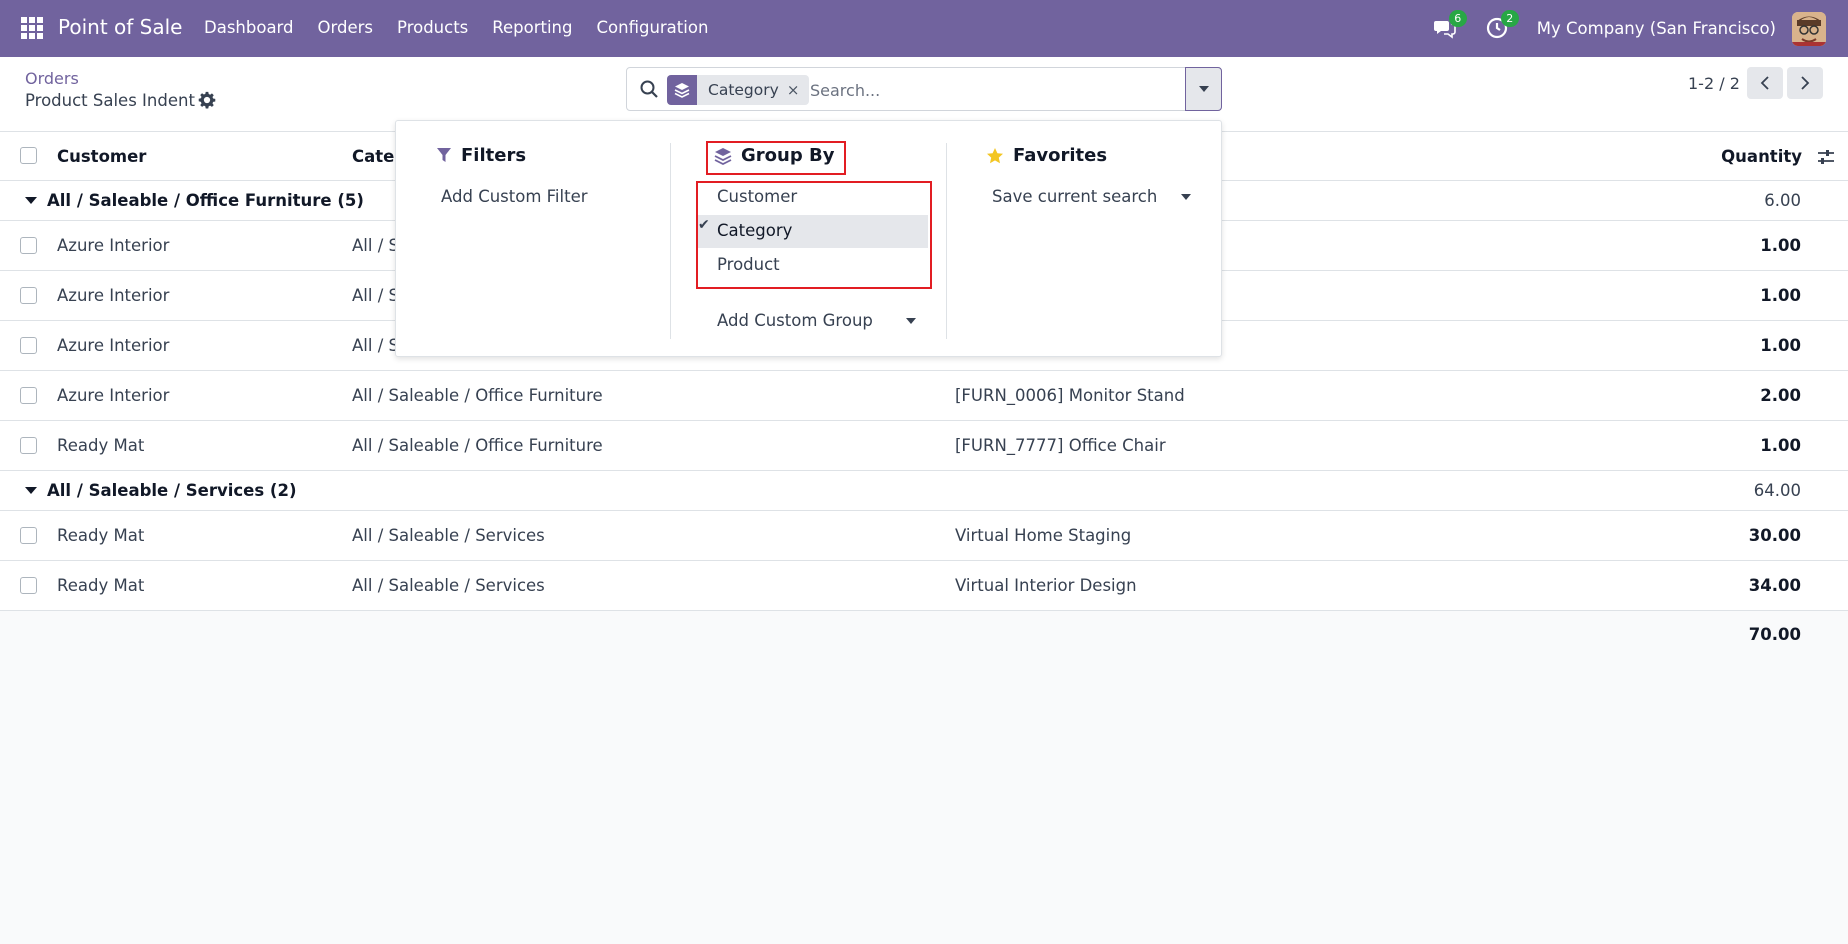 This screenshot has width=1848, height=944. What do you see at coordinates (444, 155) in the screenshot?
I see `filter-icon` at bounding box center [444, 155].